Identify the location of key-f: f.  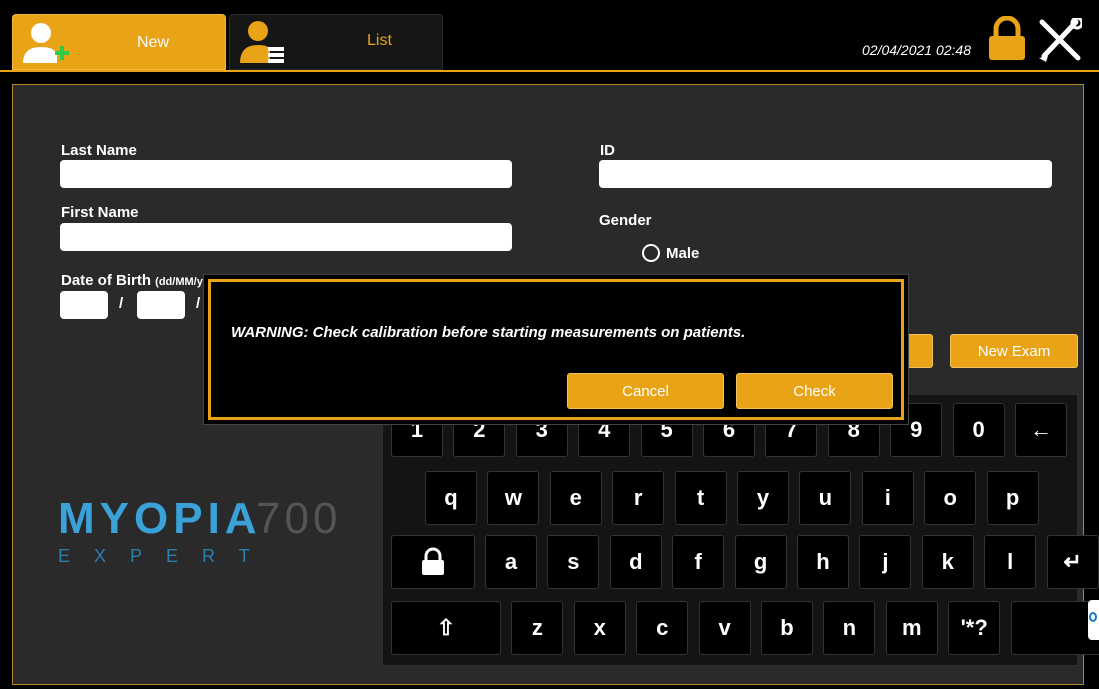
(698, 562).